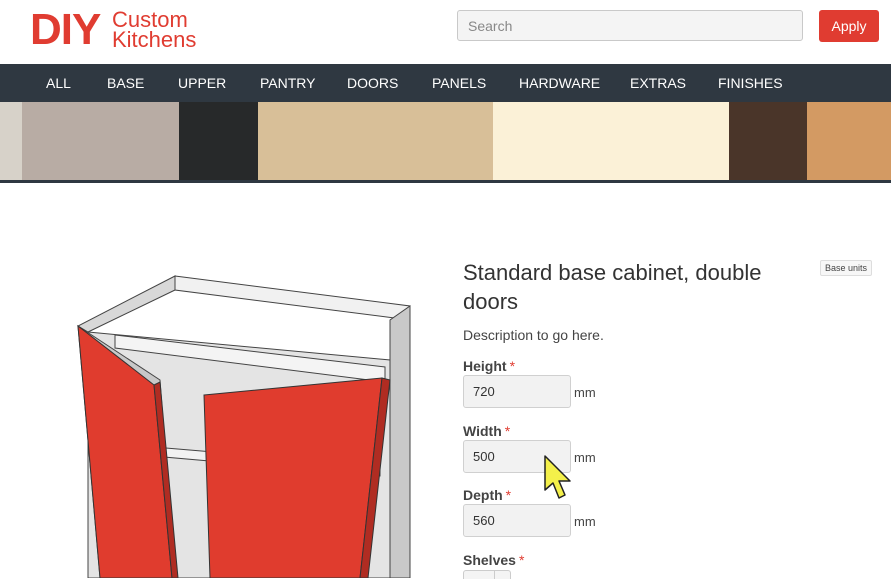 The height and width of the screenshot is (579, 891). Describe the element at coordinates (585, 521) in the screenshot. I see `depth-unit: mm` at that location.